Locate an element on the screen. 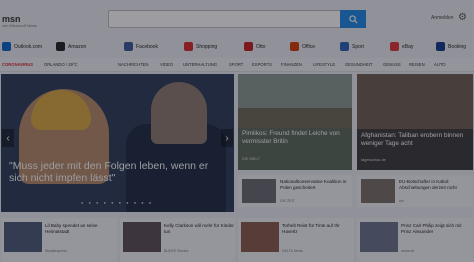 This screenshot has width=474, height=262. quicklink-label: Facebook is located at coordinates (147, 46).